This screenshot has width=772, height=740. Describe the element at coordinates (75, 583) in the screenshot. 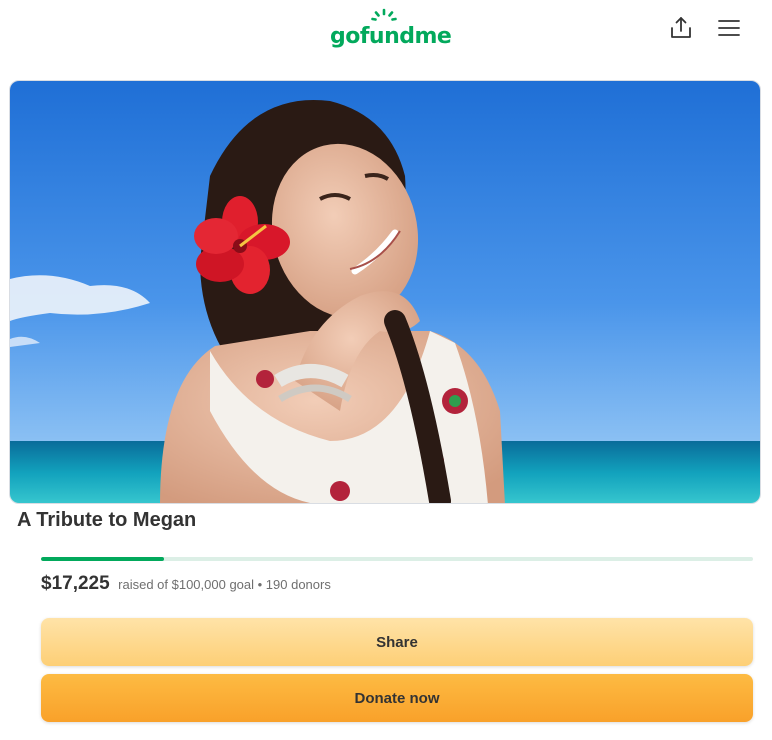

I see `raised-amount: $17,225` at that location.